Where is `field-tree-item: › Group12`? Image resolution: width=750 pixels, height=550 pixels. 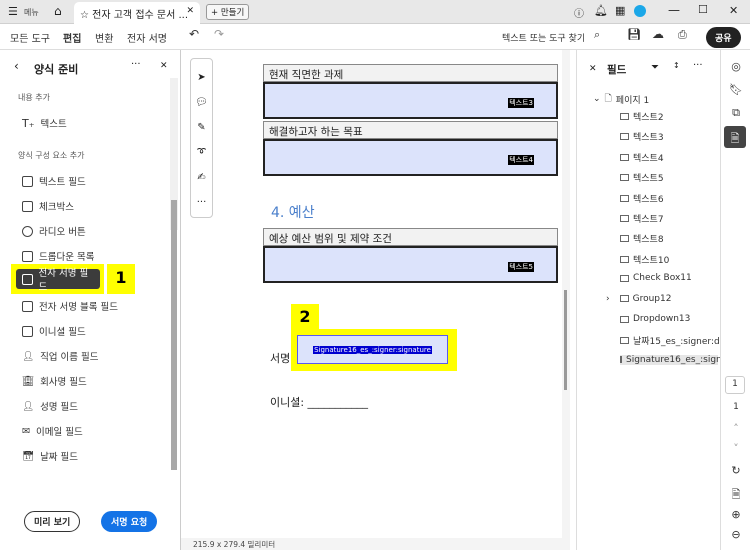 field-tree-item: › Group12 is located at coordinates (638, 299).